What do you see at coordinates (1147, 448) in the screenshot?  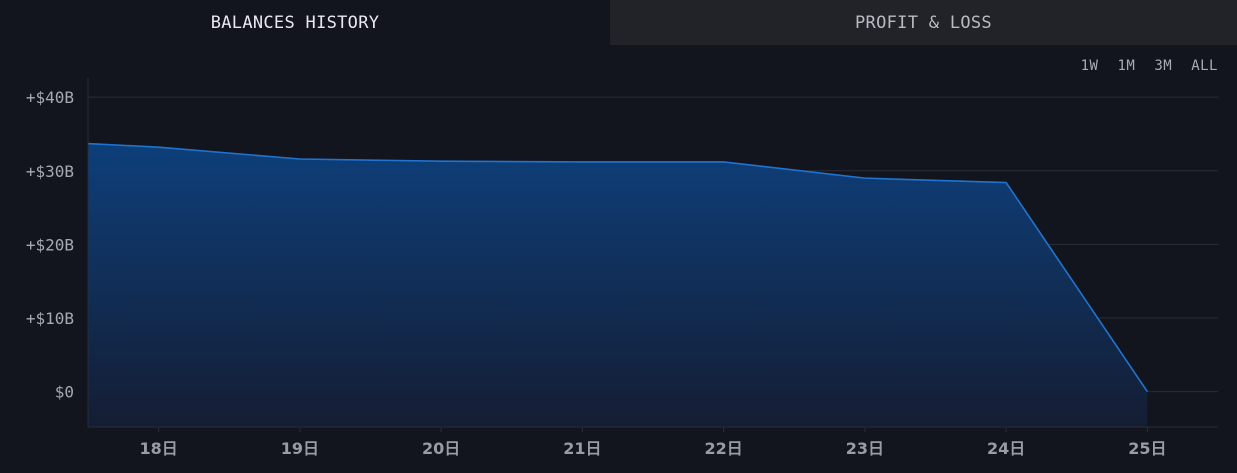 I see `x-tick-label-7: 25日` at bounding box center [1147, 448].